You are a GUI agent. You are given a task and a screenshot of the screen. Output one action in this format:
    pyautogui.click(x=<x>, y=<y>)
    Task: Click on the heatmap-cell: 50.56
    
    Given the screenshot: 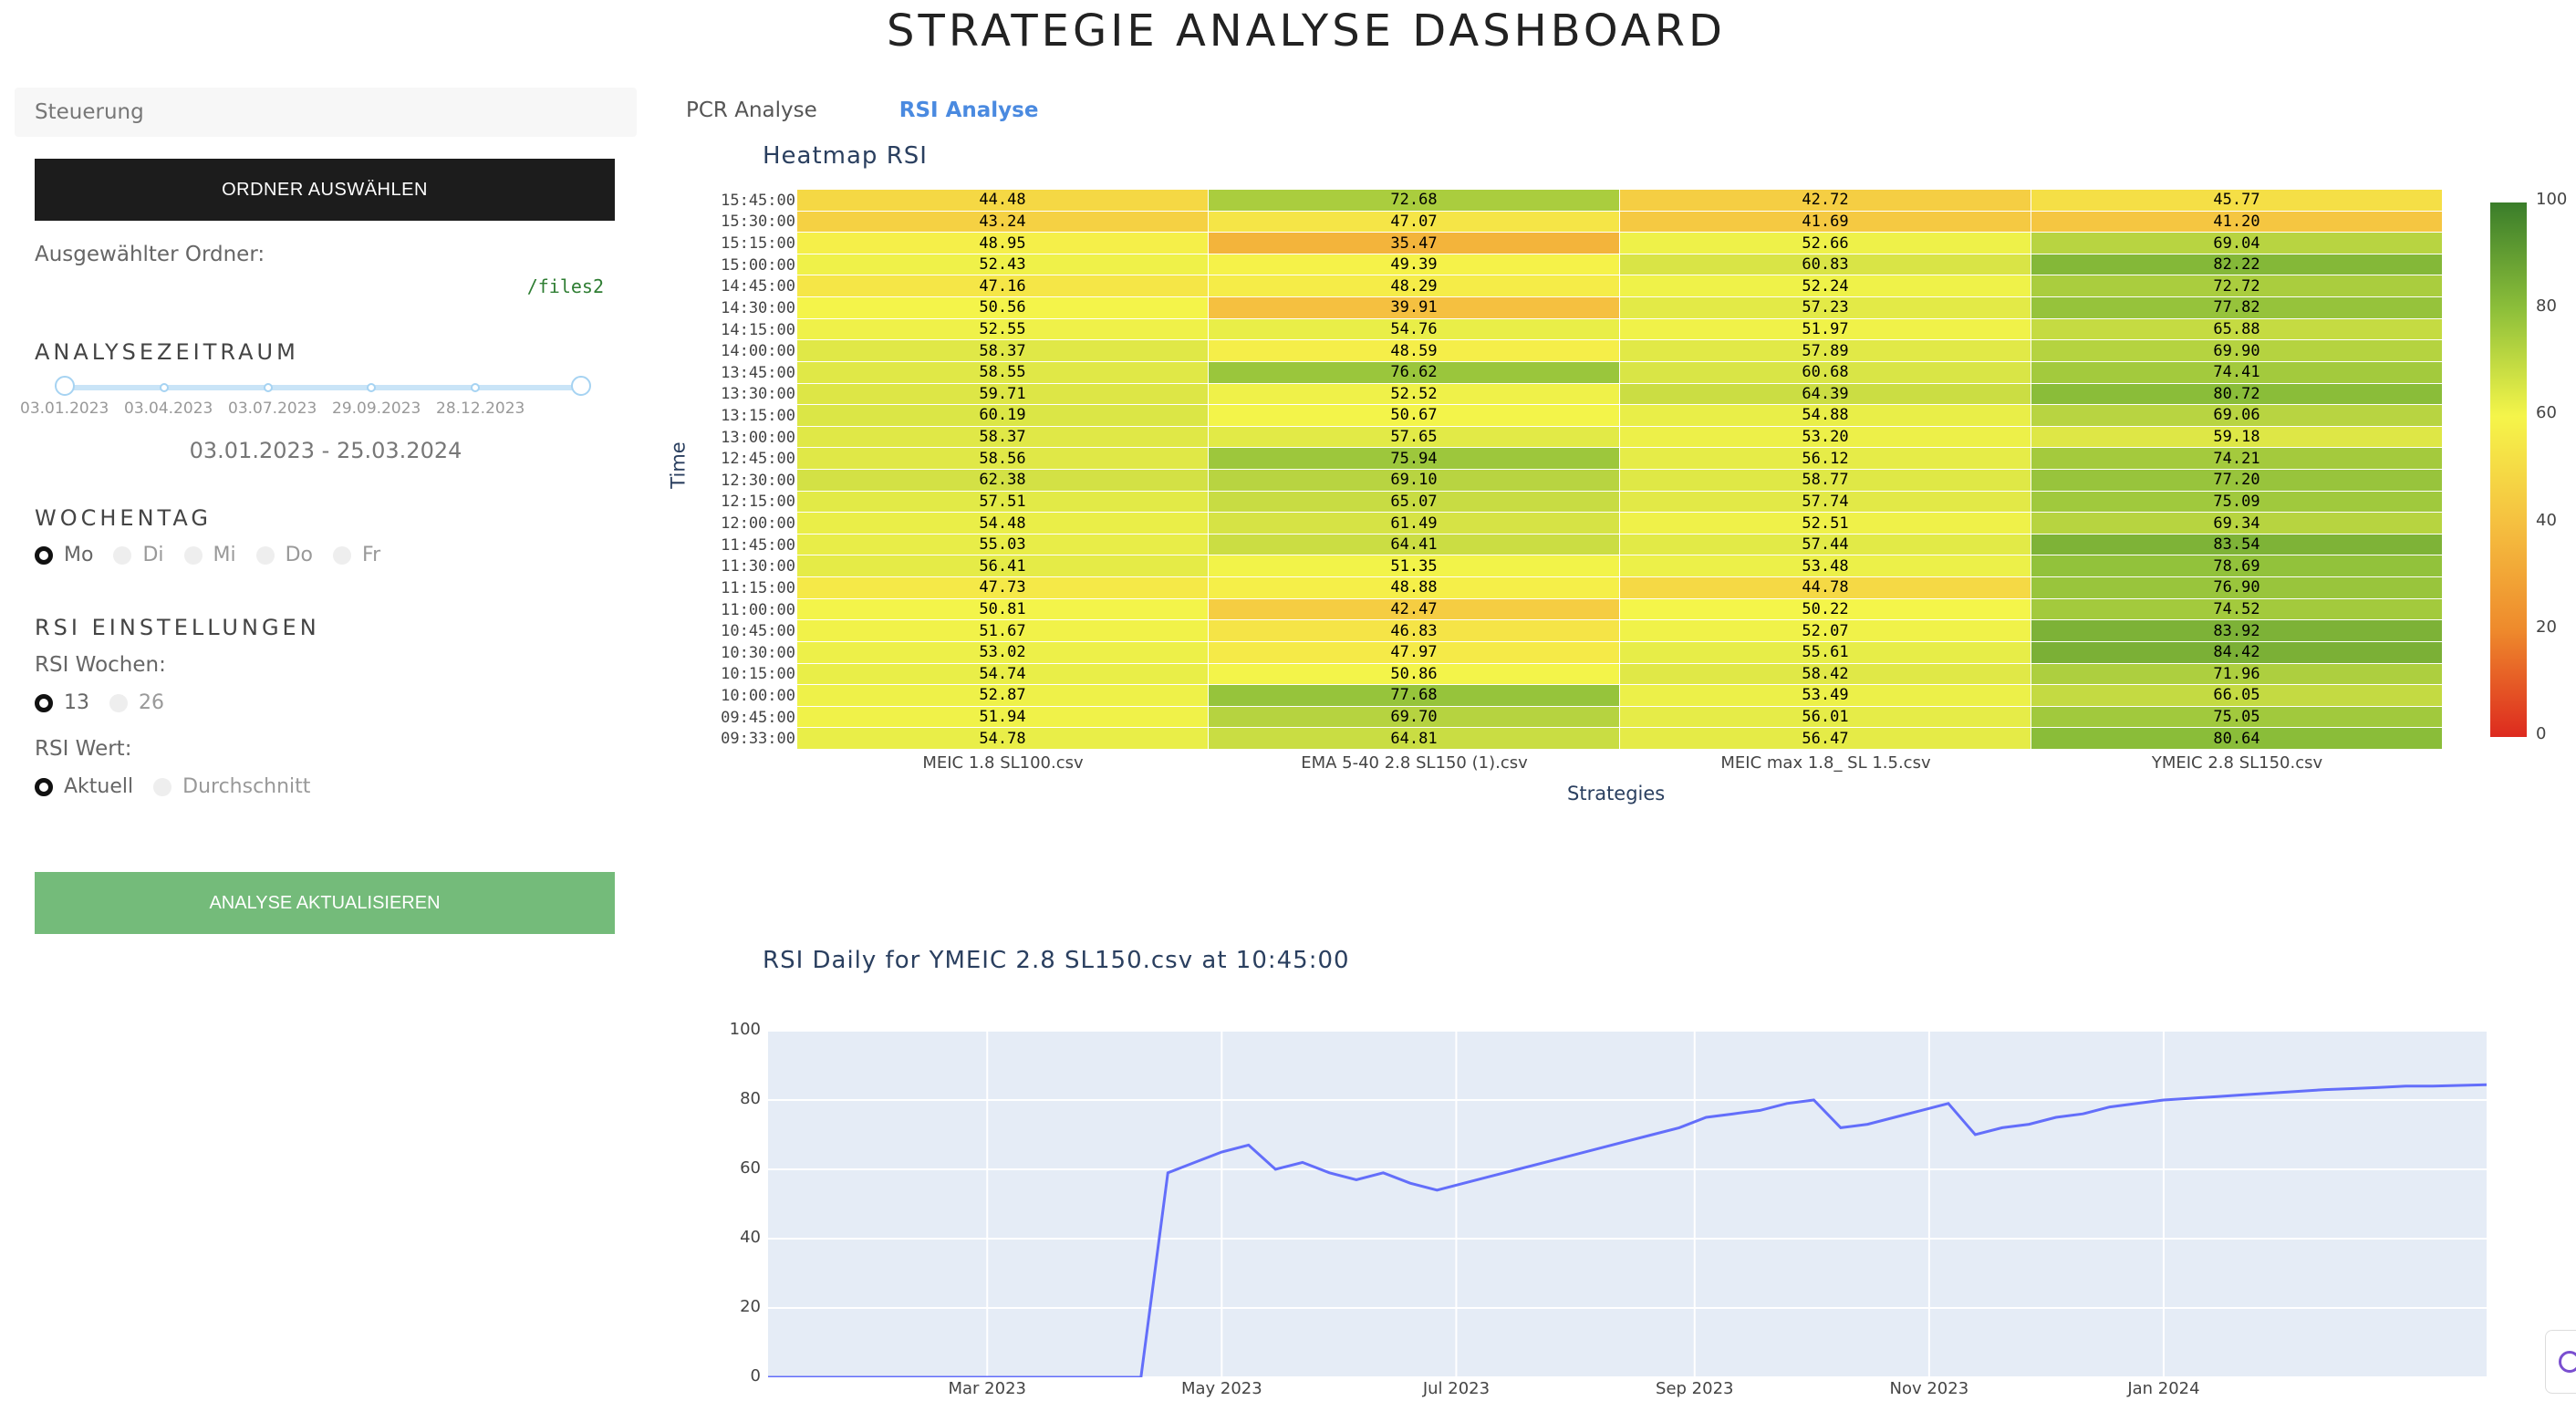 What is the action you would take?
    pyautogui.click(x=1002, y=308)
    